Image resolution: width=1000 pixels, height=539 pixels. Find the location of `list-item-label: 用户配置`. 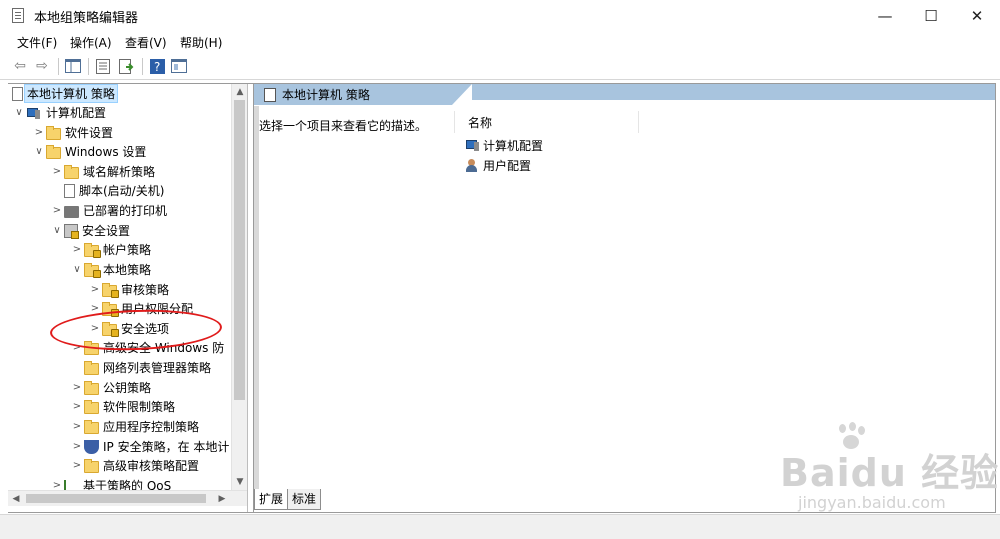

list-item-label: 用户配置 is located at coordinates (507, 166).